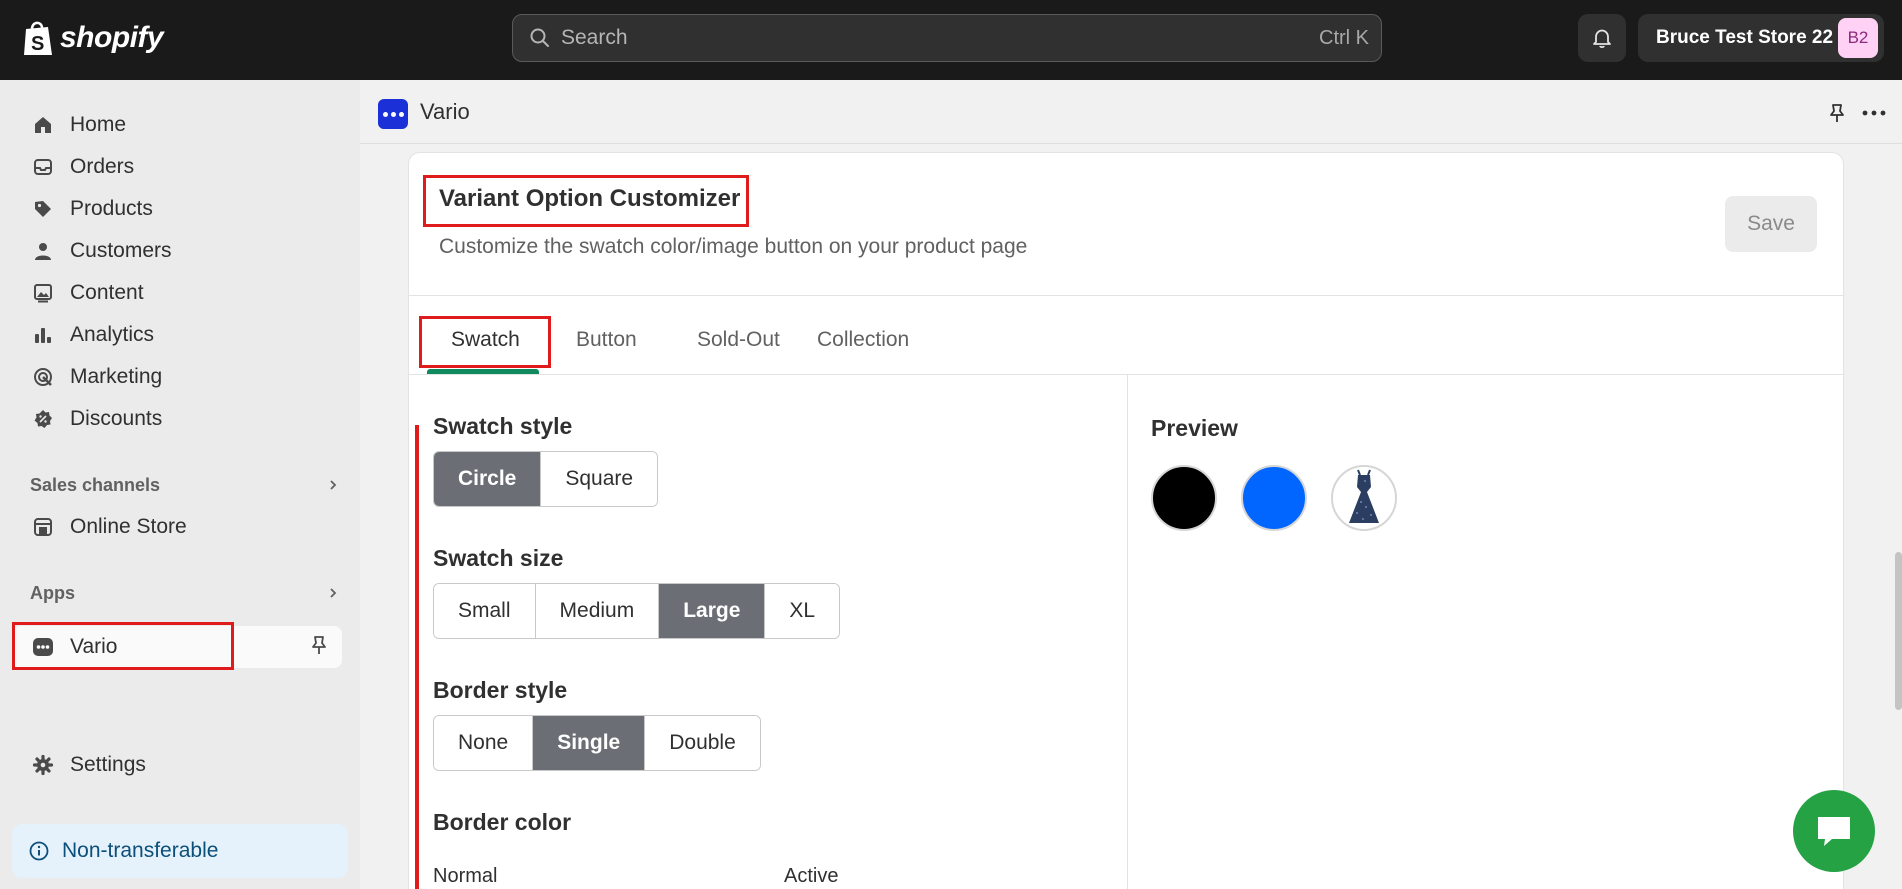  I want to click on shopify-bag-icon: S, so click(38, 38).